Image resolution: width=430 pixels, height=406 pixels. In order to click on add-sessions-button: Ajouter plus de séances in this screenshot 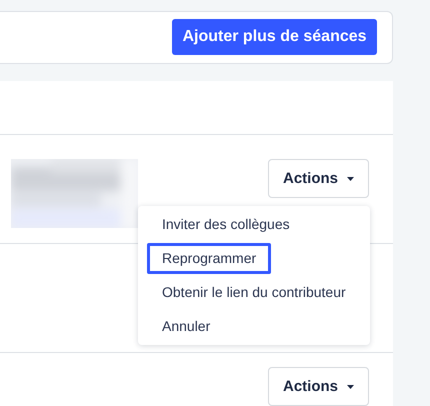, I will do `click(274, 37)`.